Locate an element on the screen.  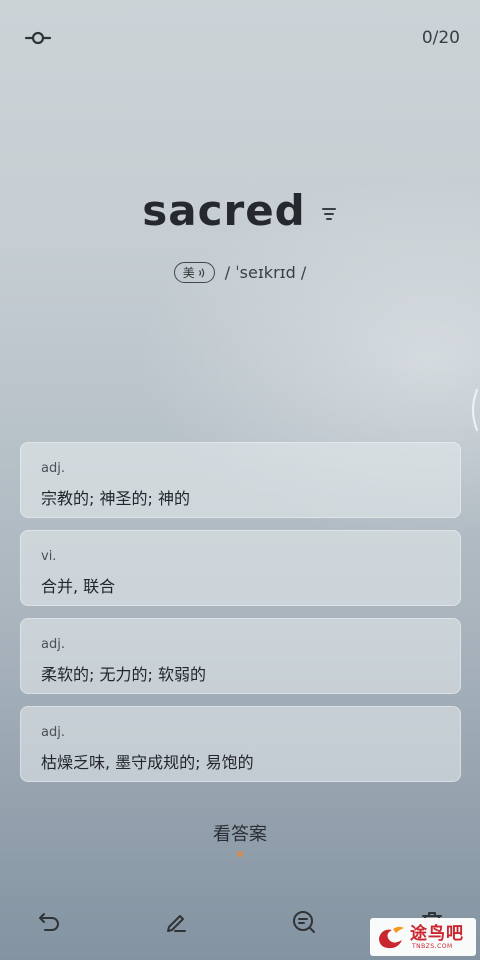
filter-list-icon is located at coordinates (328, 213).